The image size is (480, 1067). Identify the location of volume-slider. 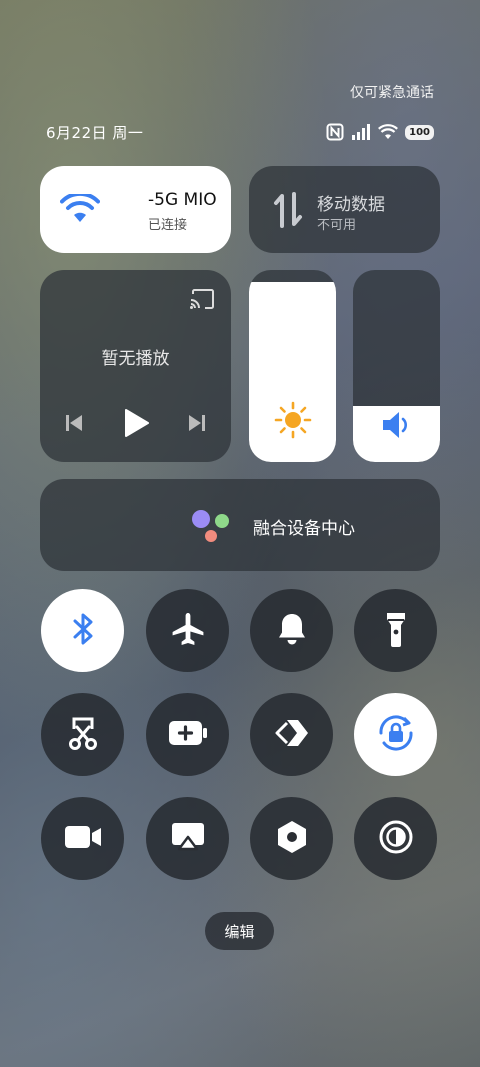
(396, 366).